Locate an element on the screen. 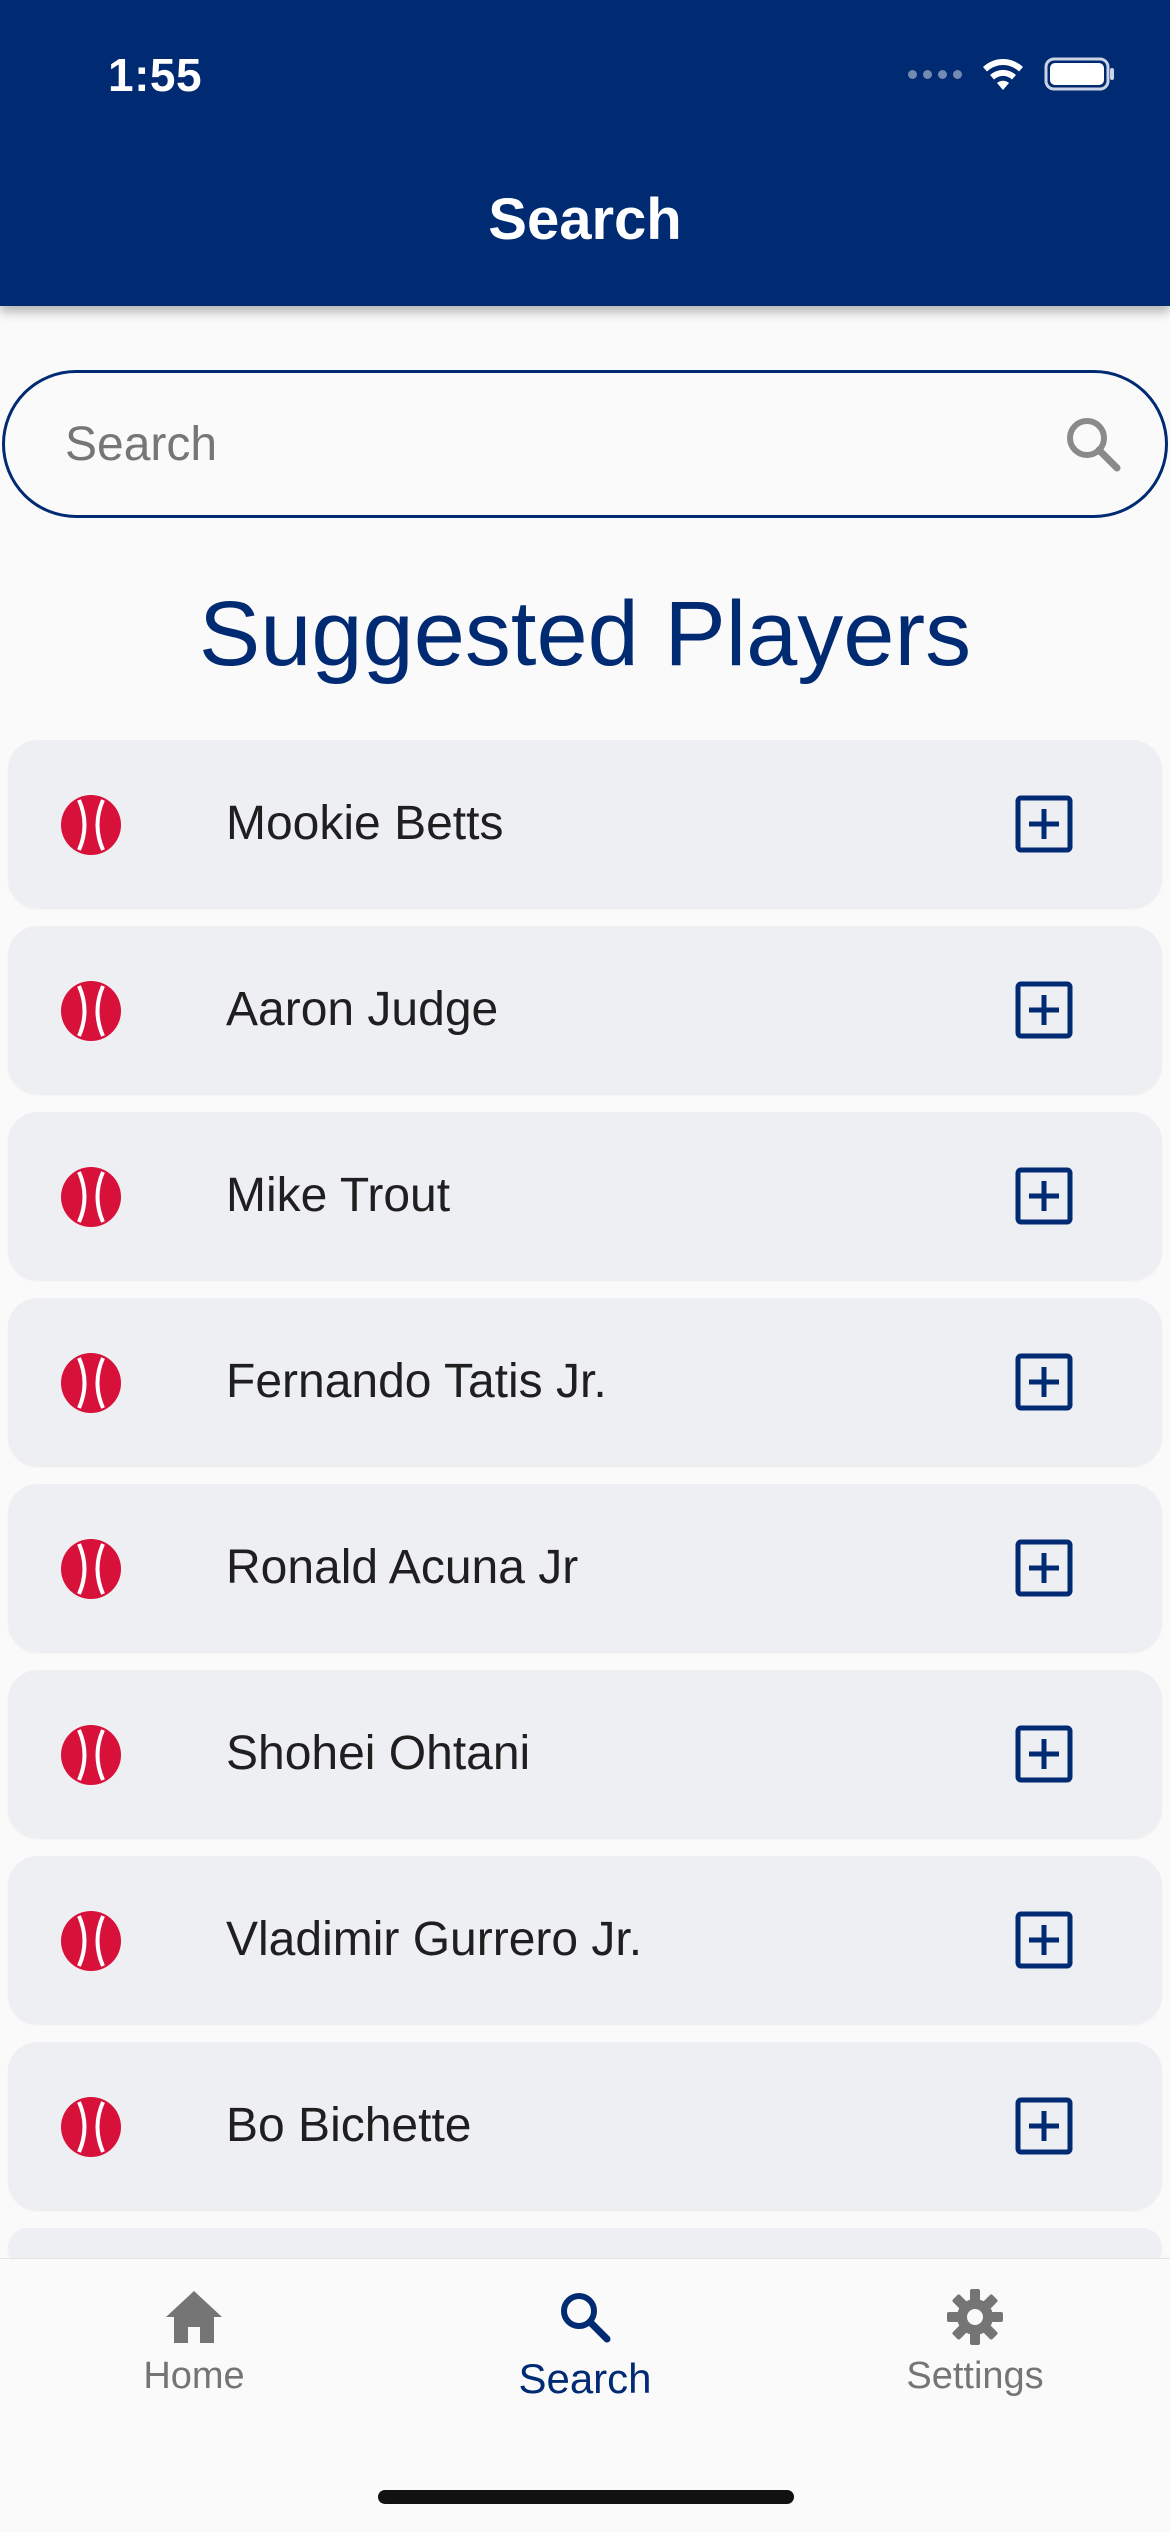  tab-home-label: Home is located at coordinates (194, 2376).